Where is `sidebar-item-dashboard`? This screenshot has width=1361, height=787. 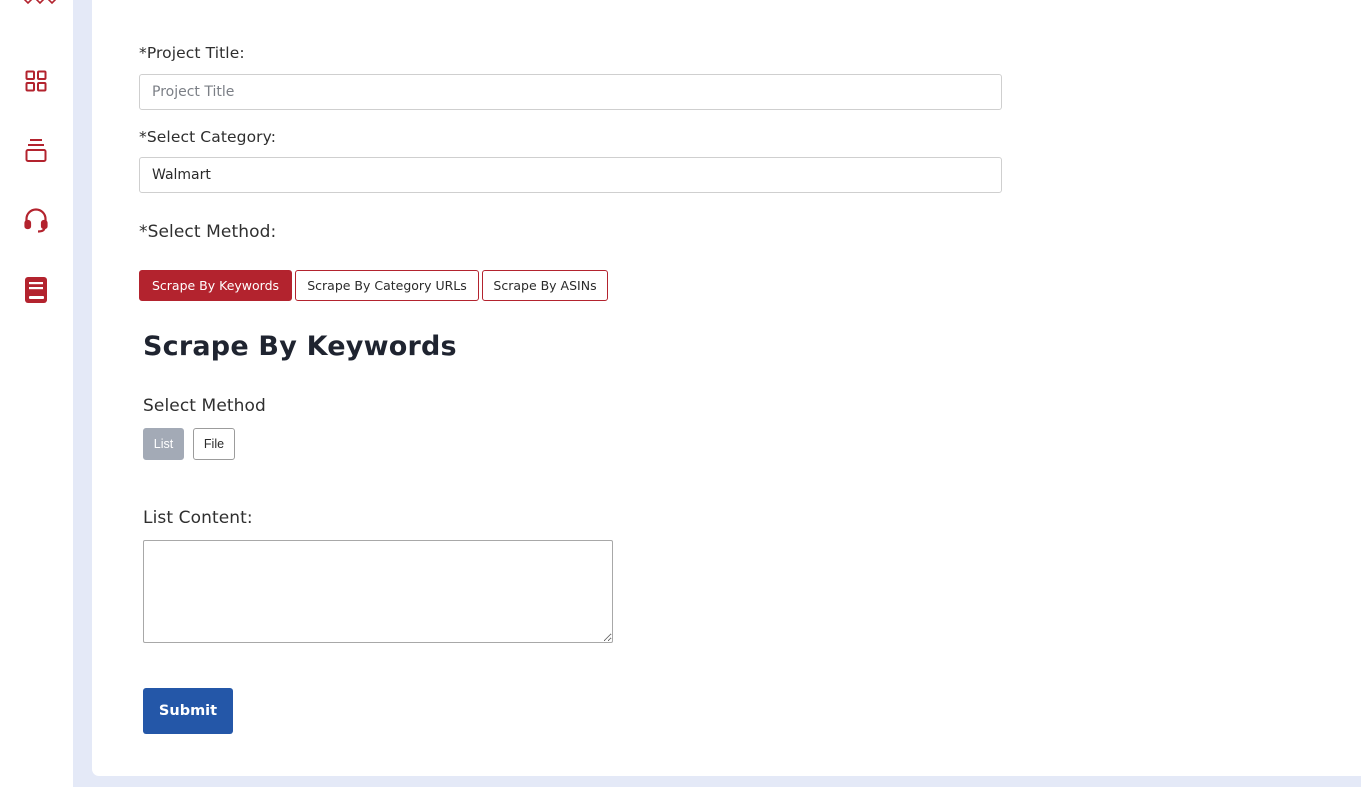 sidebar-item-dashboard is located at coordinates (36, 83).